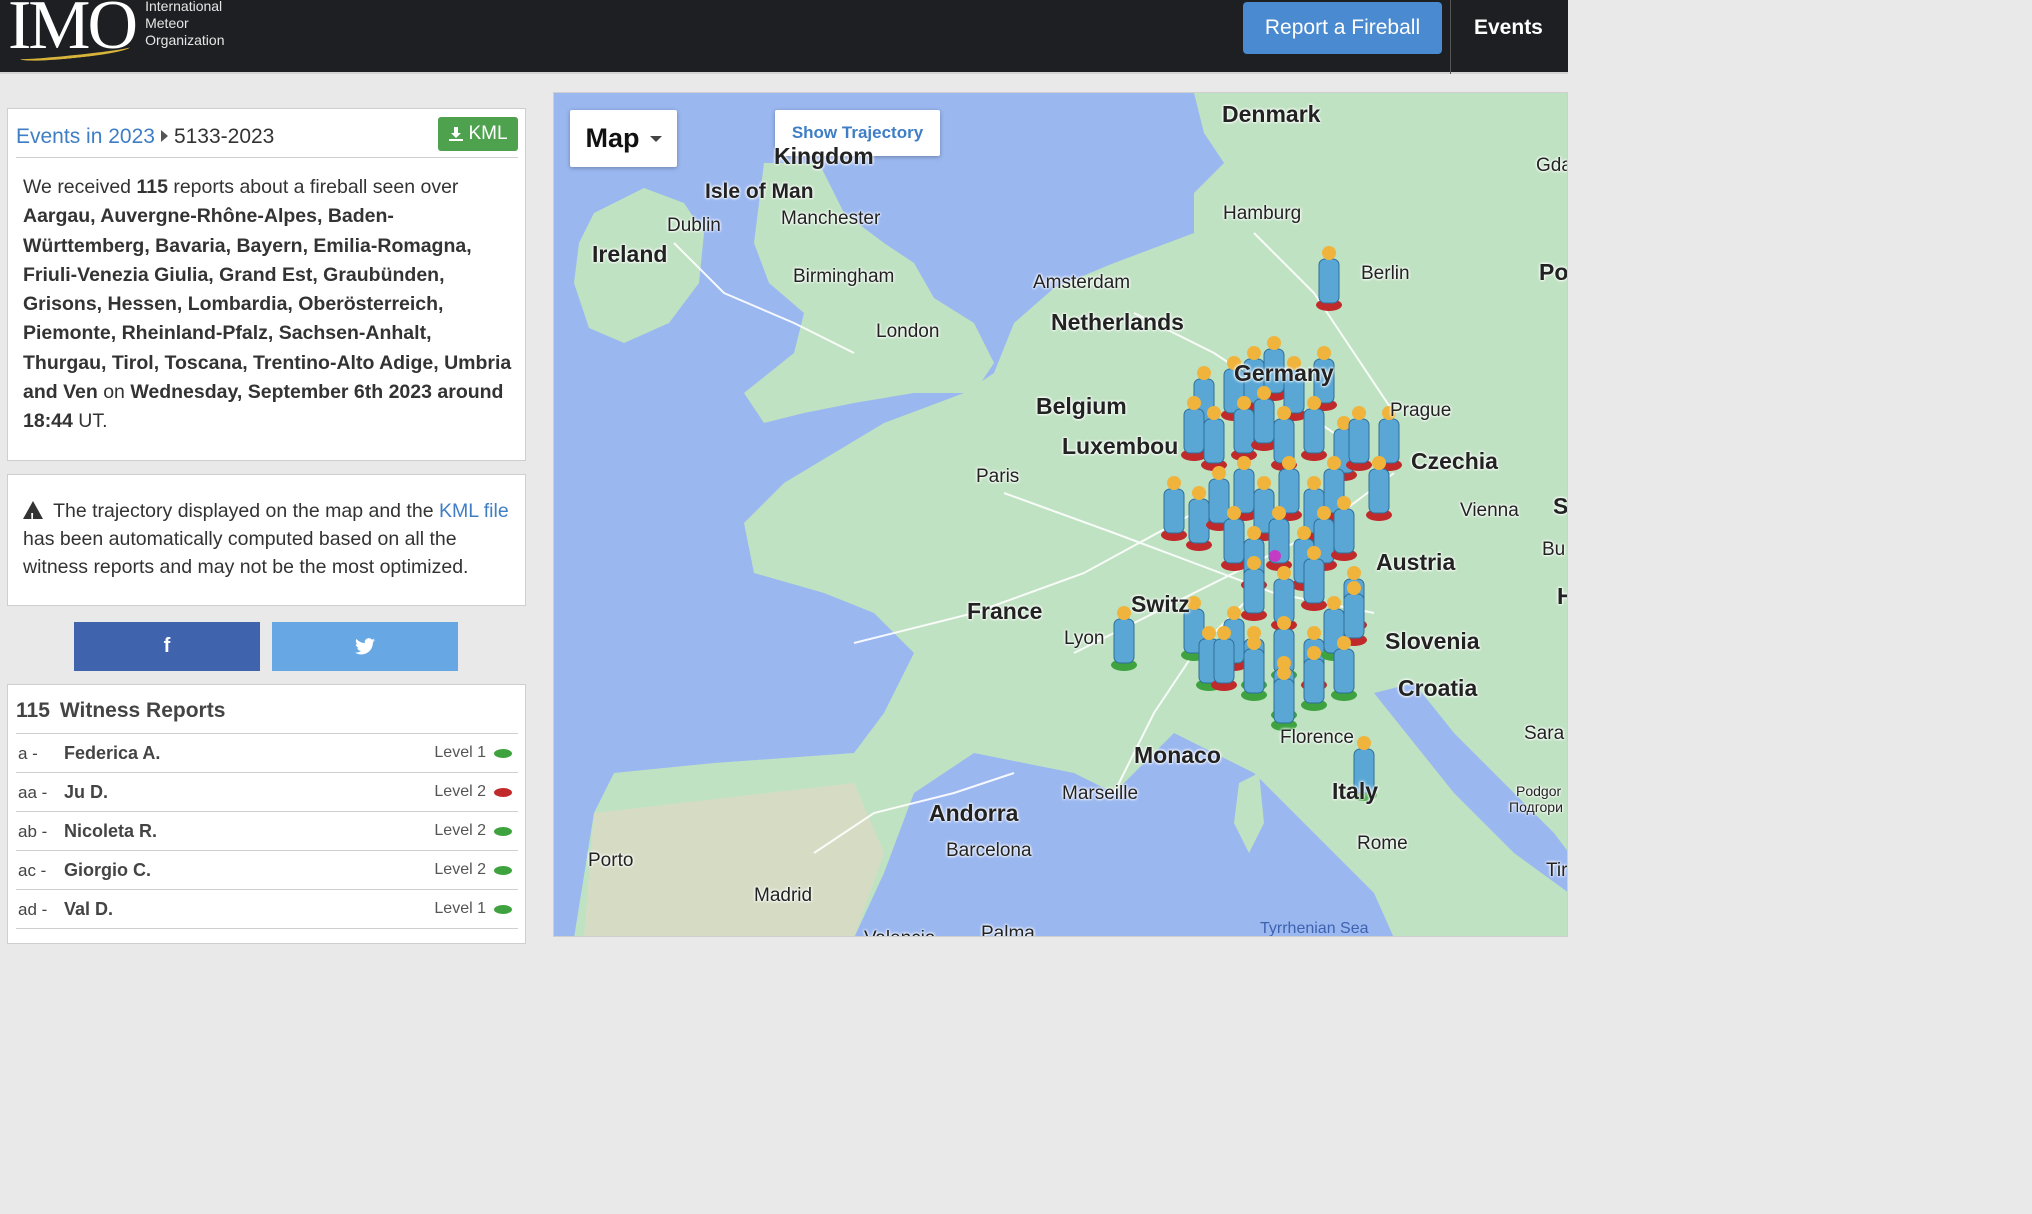 The width and height of the screenshot is (2032, 1214). I want to click on twitter-share-button, so click(365, 646).